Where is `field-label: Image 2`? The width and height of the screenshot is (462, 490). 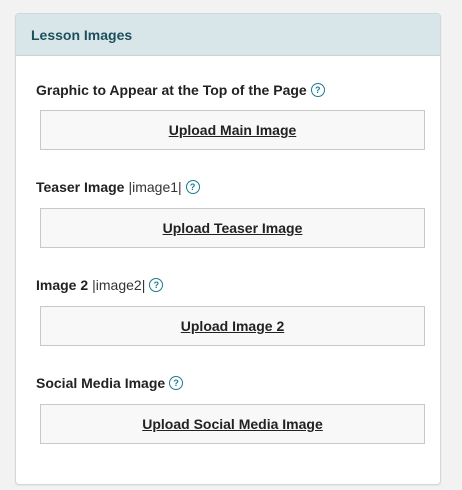 field-label: Image 2 is located at coordinates (62, 285).